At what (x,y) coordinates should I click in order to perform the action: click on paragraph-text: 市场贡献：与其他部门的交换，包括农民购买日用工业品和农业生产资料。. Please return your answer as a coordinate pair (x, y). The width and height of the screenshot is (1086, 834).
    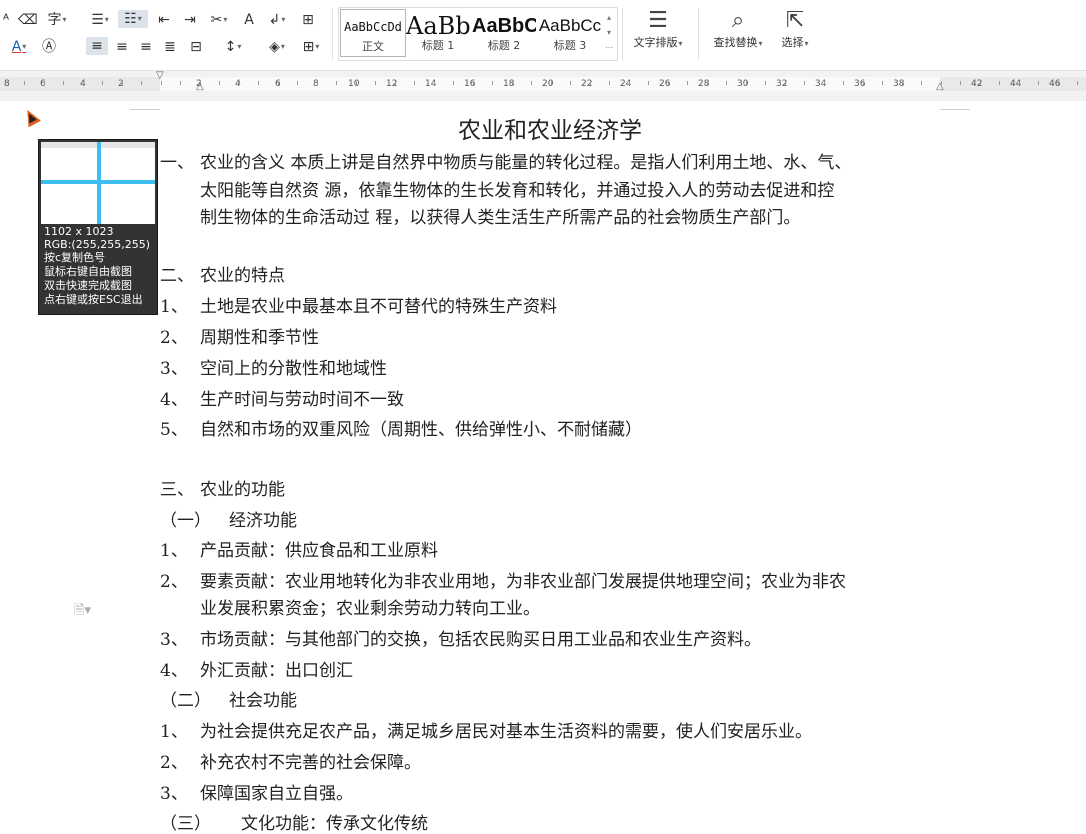
    Looking at the image, I should click on (480, 640).